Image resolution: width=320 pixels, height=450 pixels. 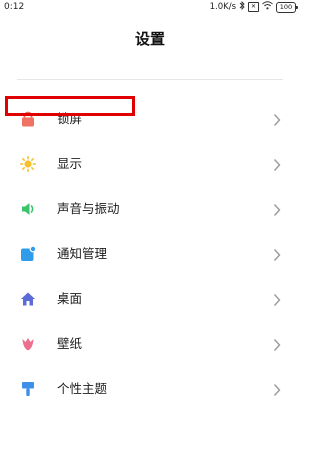 What do you see at coordinates (70, 118) in the screenshot?
I see `settings-item-label: 锁屏` at bounding box center [70, 118].